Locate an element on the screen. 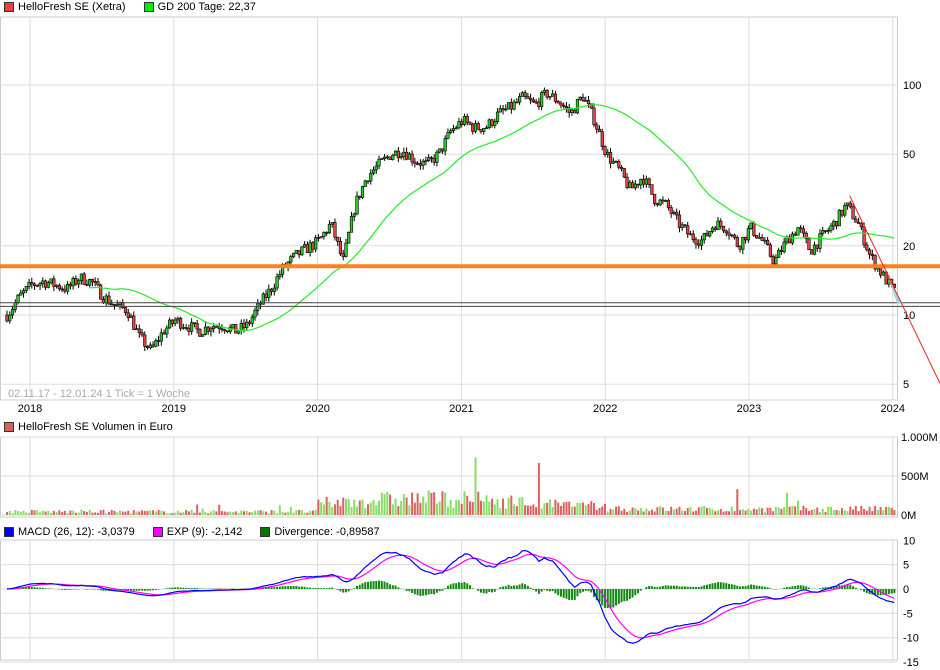 The height and width of the screenshot is (670, 940). legend-gd200: GD 200 Tage: 22,37 is located at coordinates (206, 7).